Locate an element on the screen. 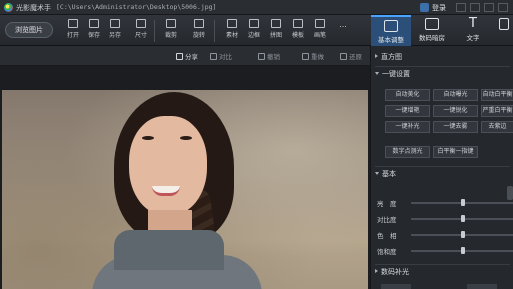 Image resolution: width=513 pixels, height=289 pixels. tool-template: 模板 is located at coordinates (298, 31).